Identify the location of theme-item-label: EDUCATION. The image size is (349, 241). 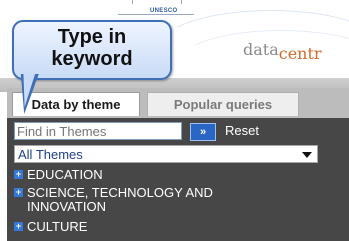
(65, 174).